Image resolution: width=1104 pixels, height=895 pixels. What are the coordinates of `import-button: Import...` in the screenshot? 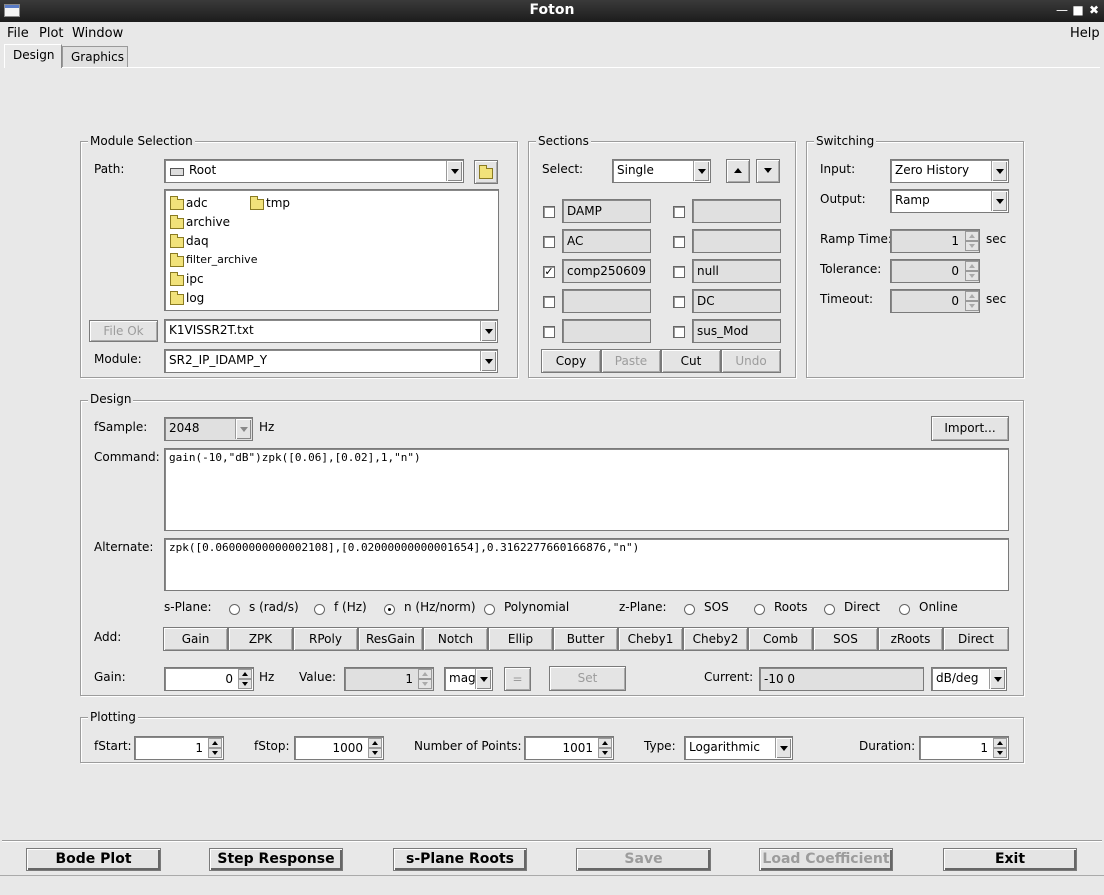 It's located at (970, 428).